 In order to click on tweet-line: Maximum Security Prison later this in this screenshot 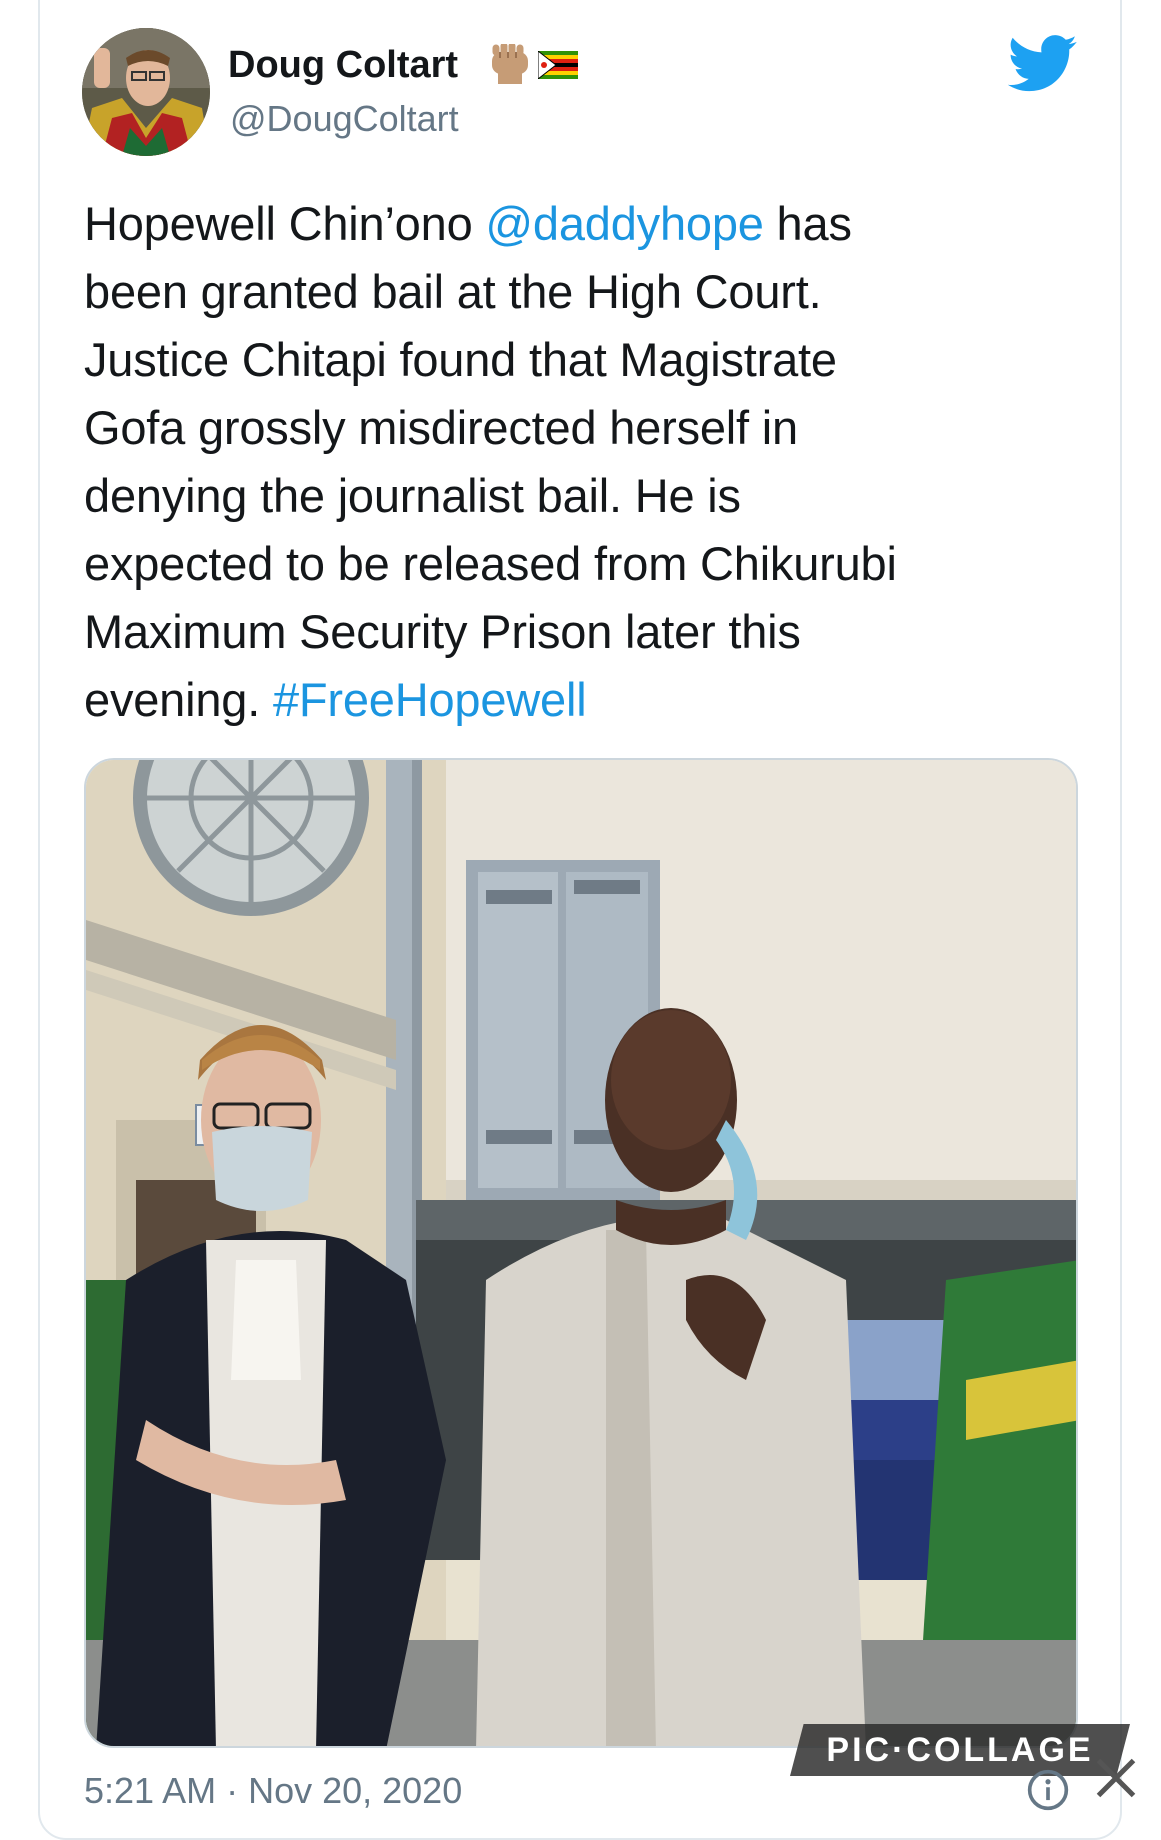, I will do `click(442, 631)`.